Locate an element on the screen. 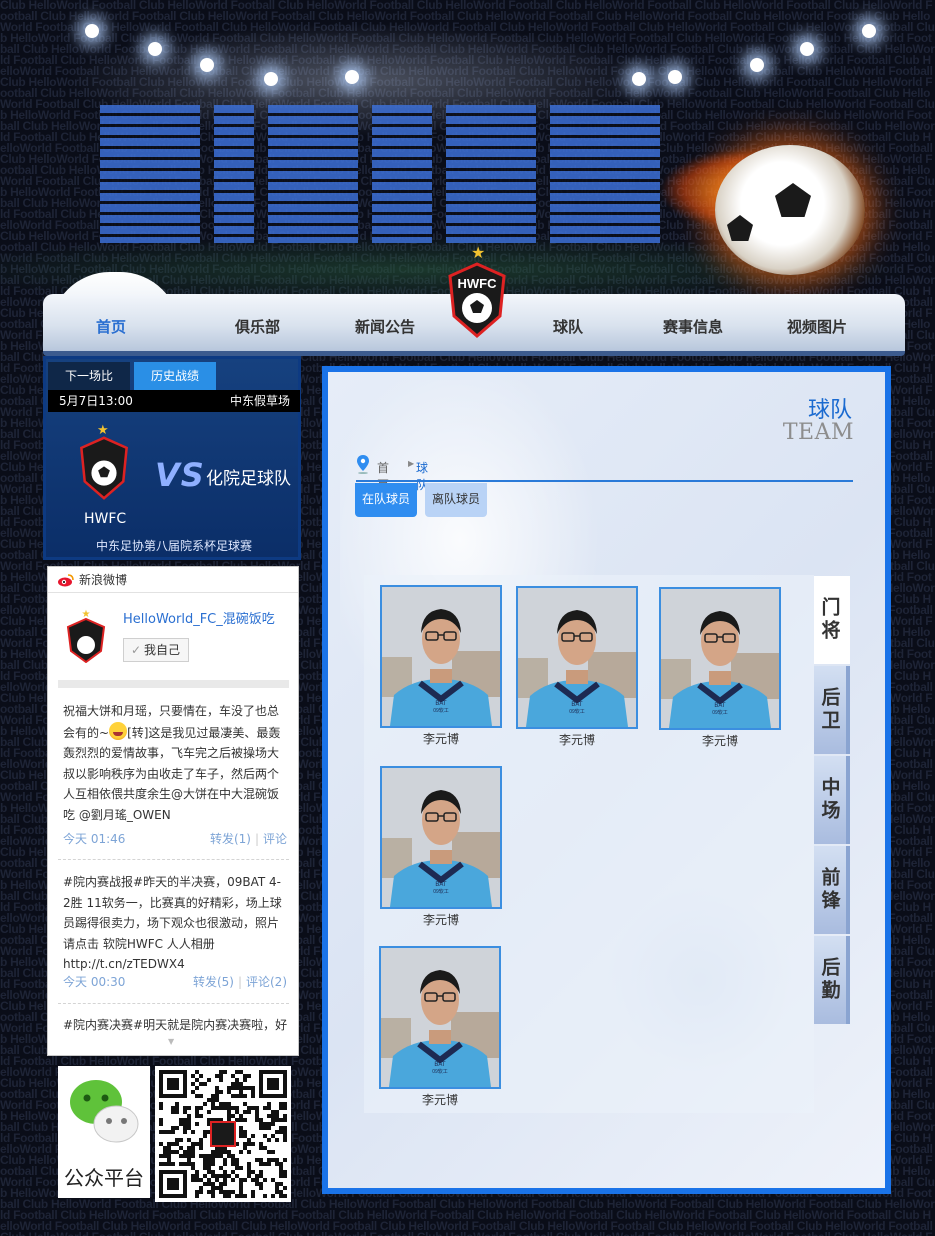  wechat-widget: 公众平台 is located at coordinates (104, 1132).